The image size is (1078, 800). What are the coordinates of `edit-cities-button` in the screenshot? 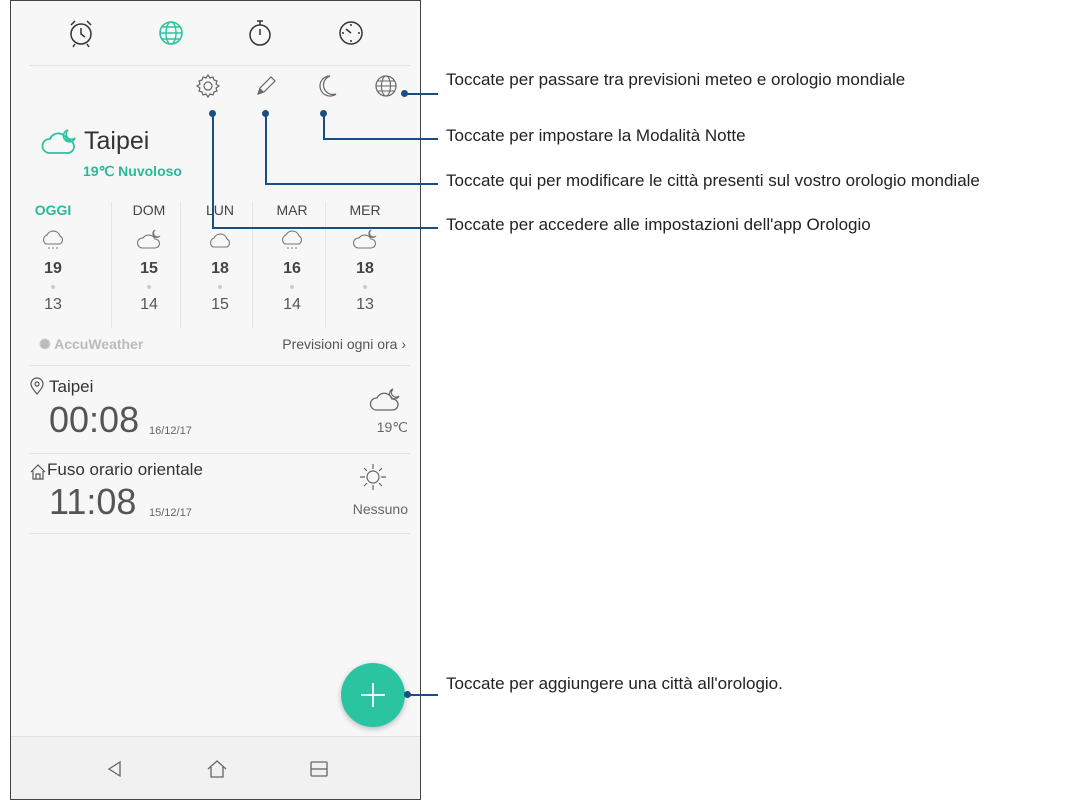 It's located at (266, 86).